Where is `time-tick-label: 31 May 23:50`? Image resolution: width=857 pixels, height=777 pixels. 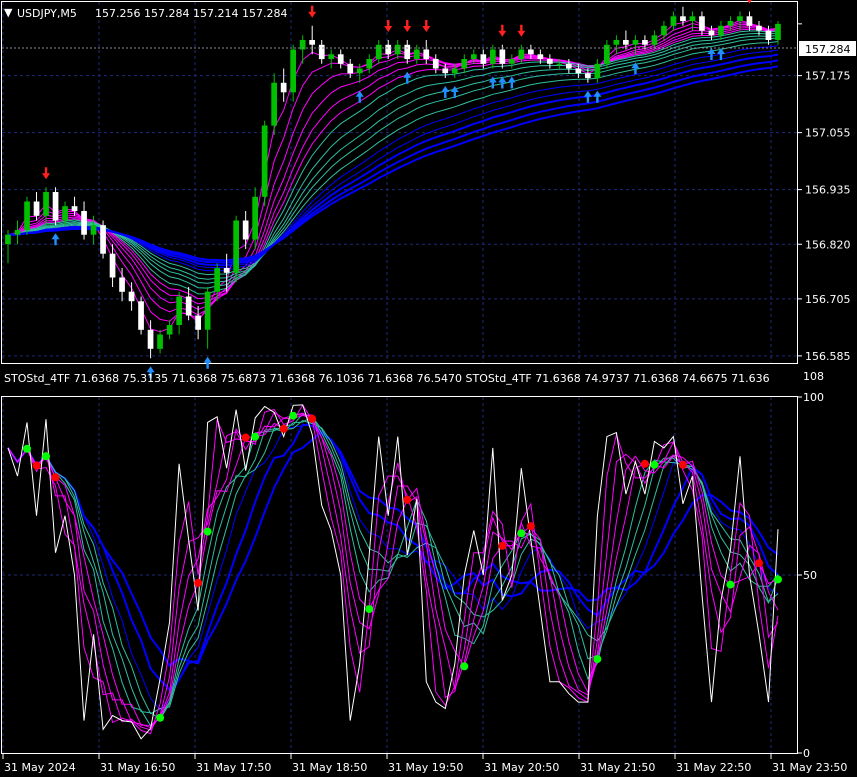 time-tick-label: 31 May 23:50 is located at coordinates (809, 767).